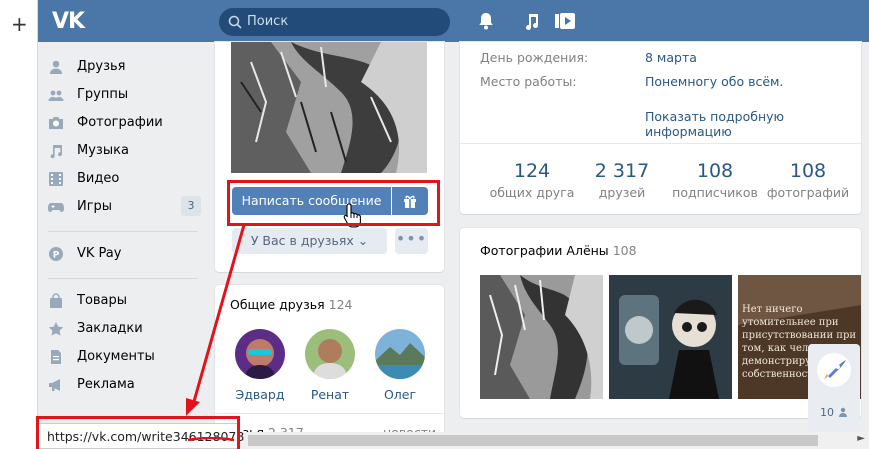  What do you see at coordinates (715, 192) in the screenshot?
I see `counter-label: подписчиков` at bounding box center [715, 192].